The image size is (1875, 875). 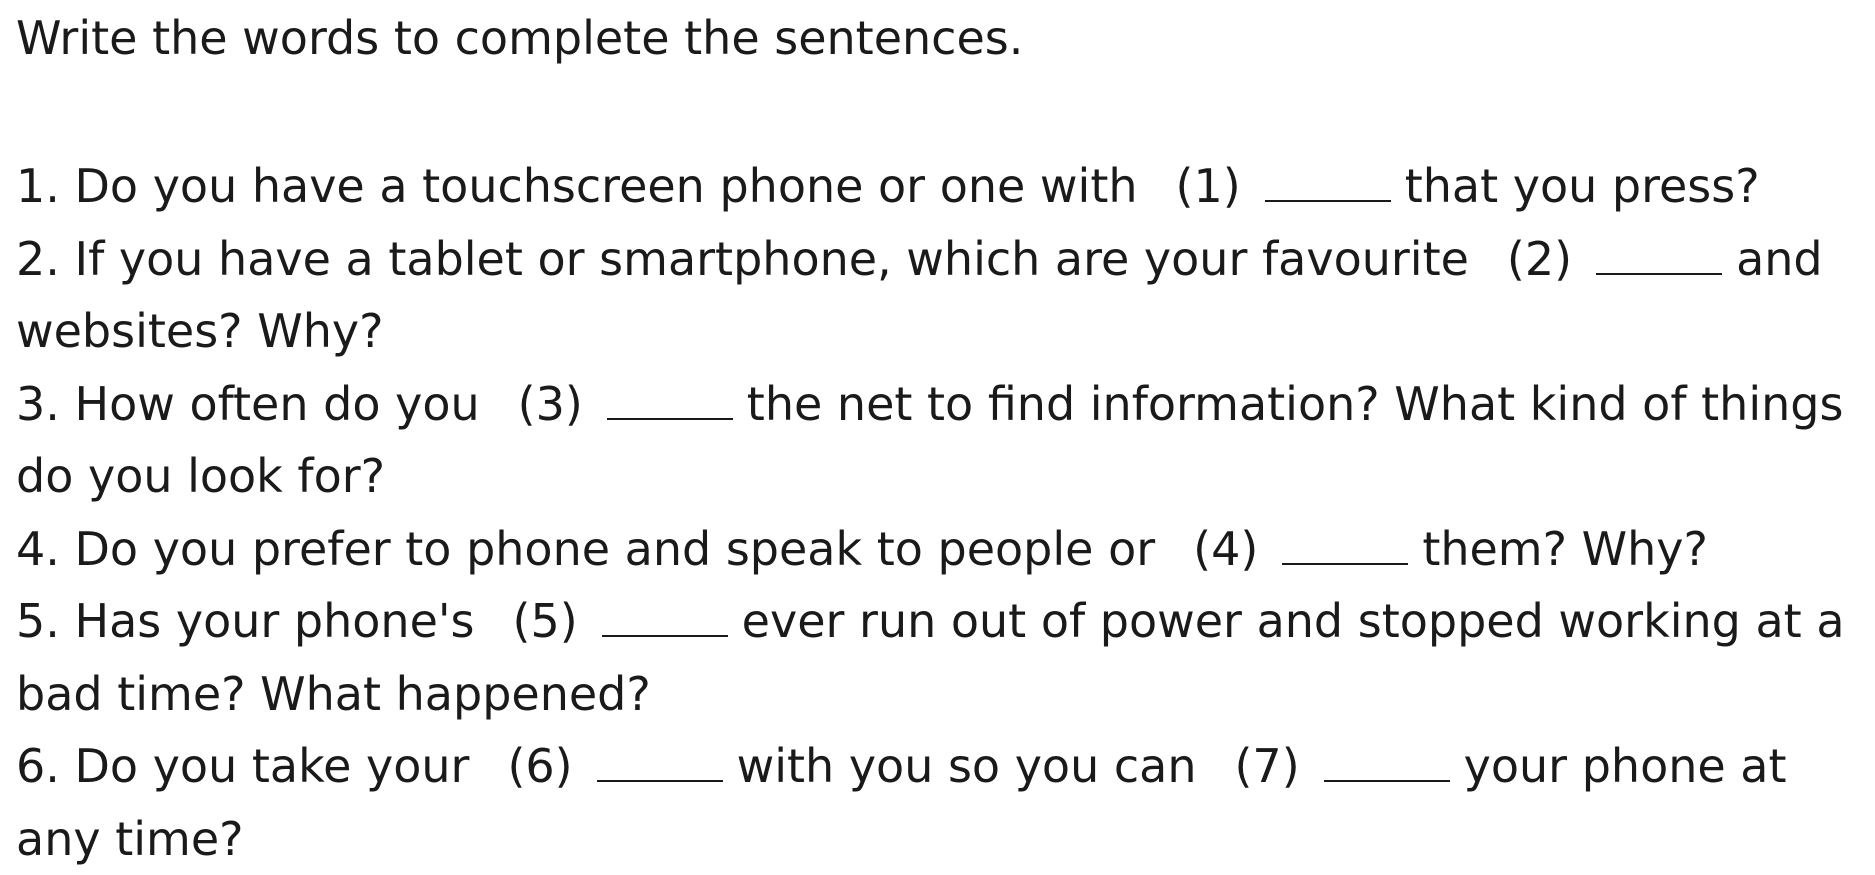 What do you see at coordinates (1267, 766) in the screenshot?
I see `blank-reference: (7)` at bounding box center [1267, 766].